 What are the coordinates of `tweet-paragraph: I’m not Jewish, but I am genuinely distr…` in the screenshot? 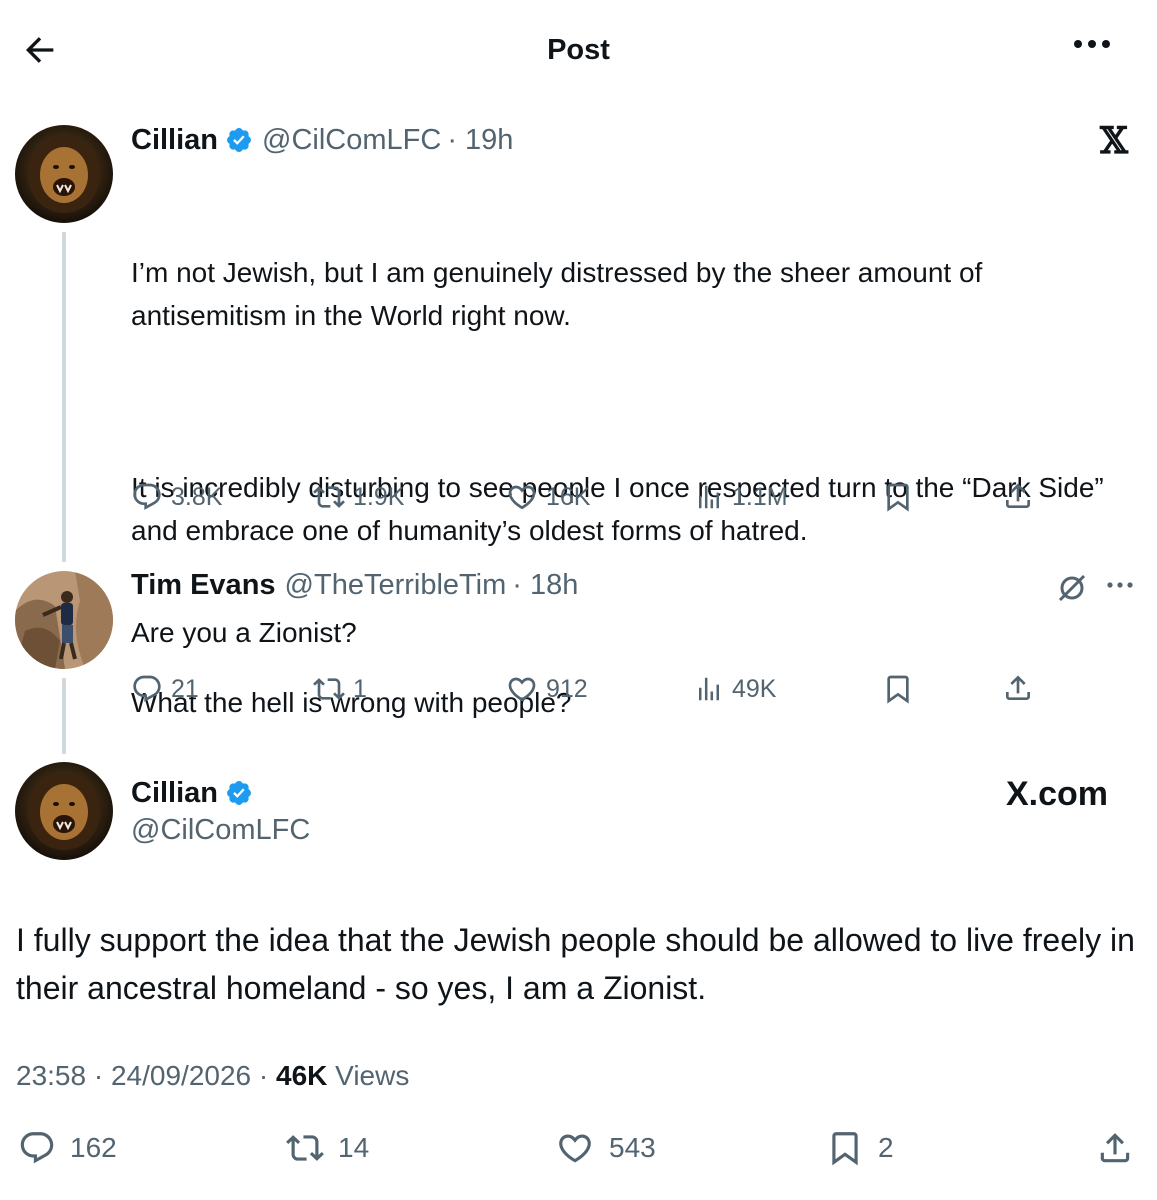 It's located at (561, 294).